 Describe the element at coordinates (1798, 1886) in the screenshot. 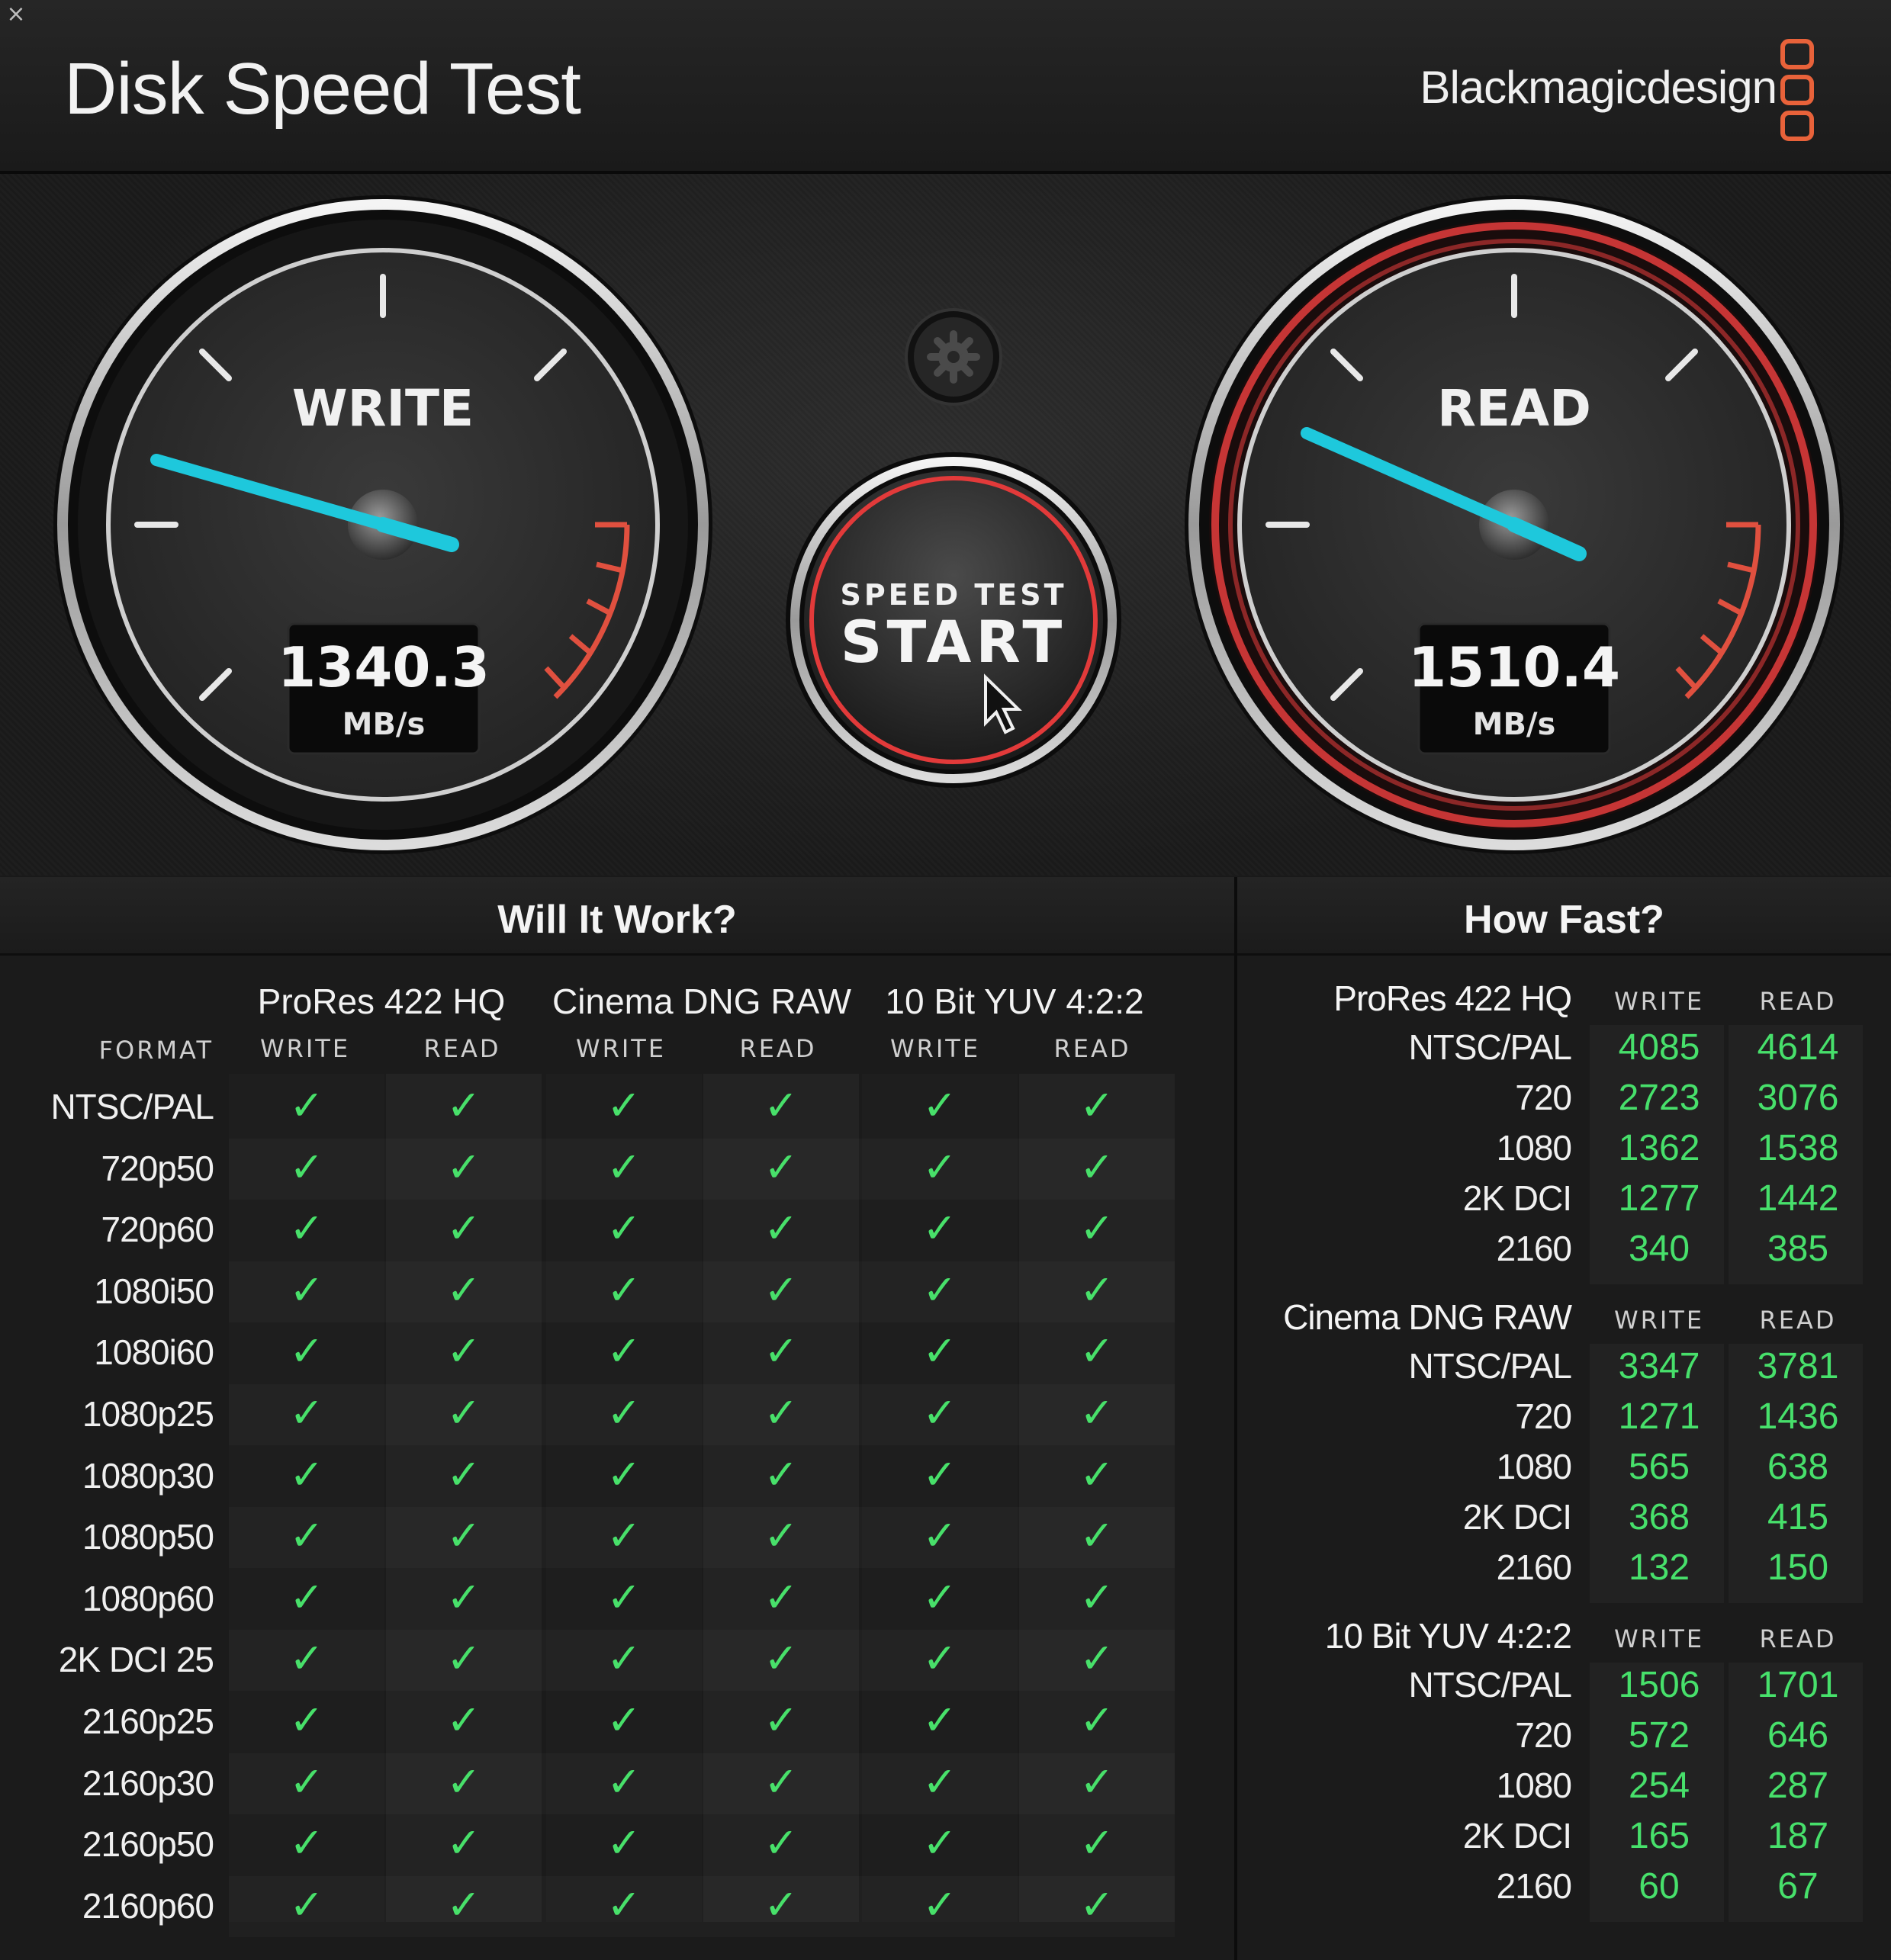

I see `hf-read-value: 67` at that location.